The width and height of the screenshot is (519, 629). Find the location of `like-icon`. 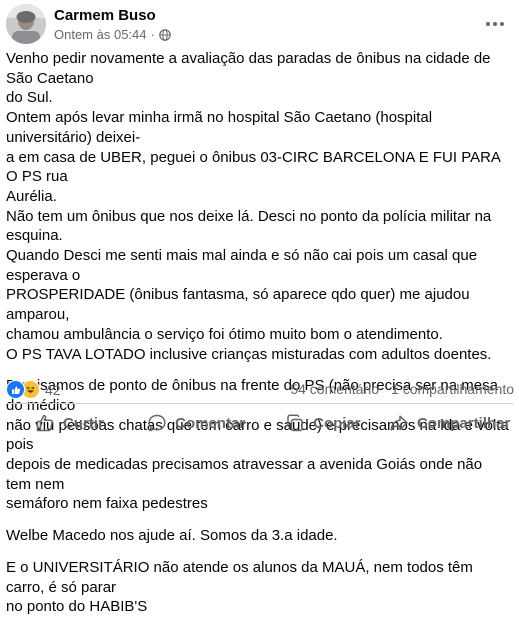

like-icon is located at coordinates (15, 389).